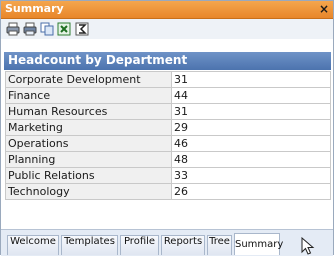  Describe the element at coordinates (183, 245) in the screenshot. I see `tab-reports: Reports` at that location.